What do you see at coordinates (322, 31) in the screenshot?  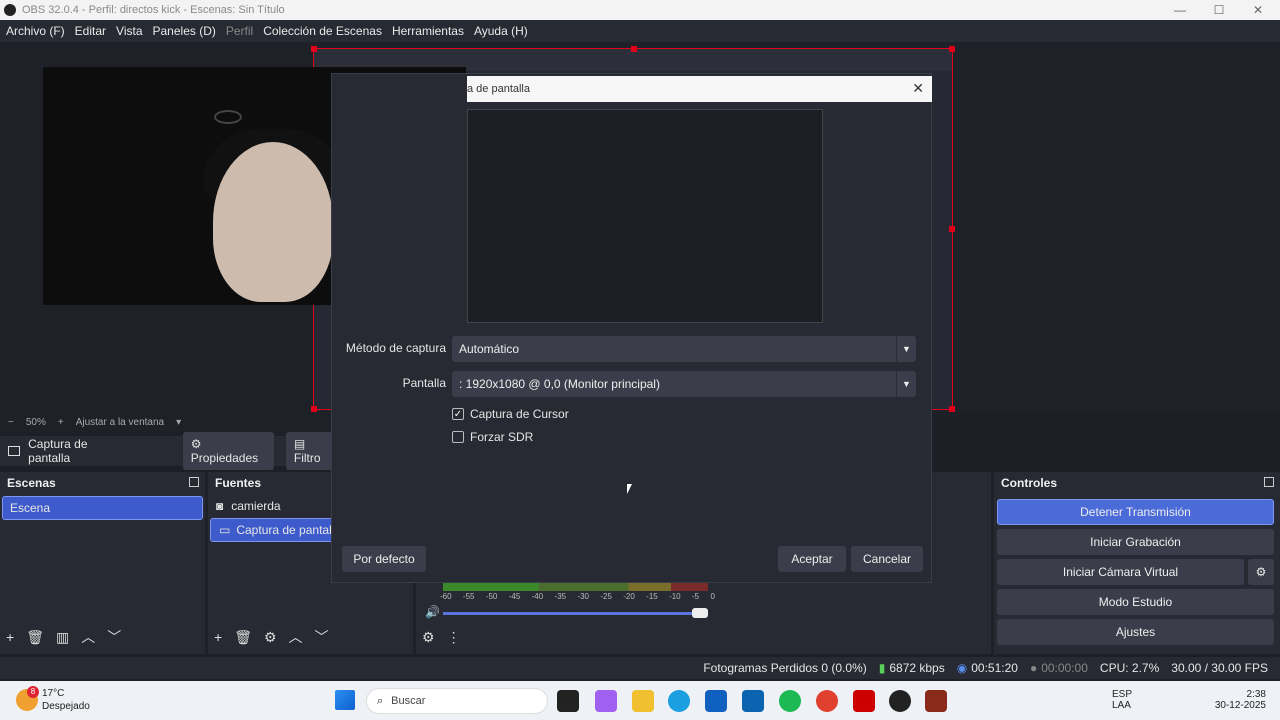 I see `menu-coleccion-escenas: Colección de Escenas` at bounding box center [322, 31].